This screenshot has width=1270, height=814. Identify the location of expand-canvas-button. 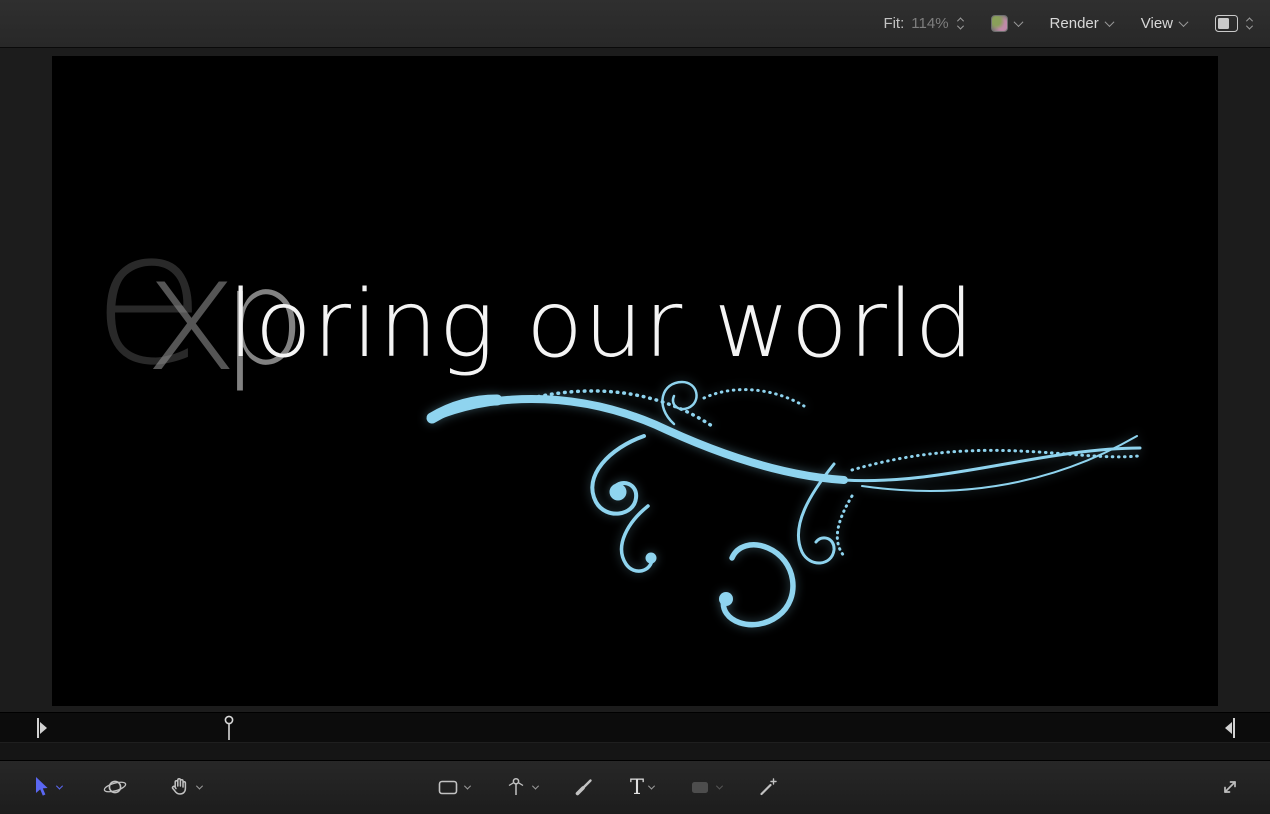
(1230, 787).